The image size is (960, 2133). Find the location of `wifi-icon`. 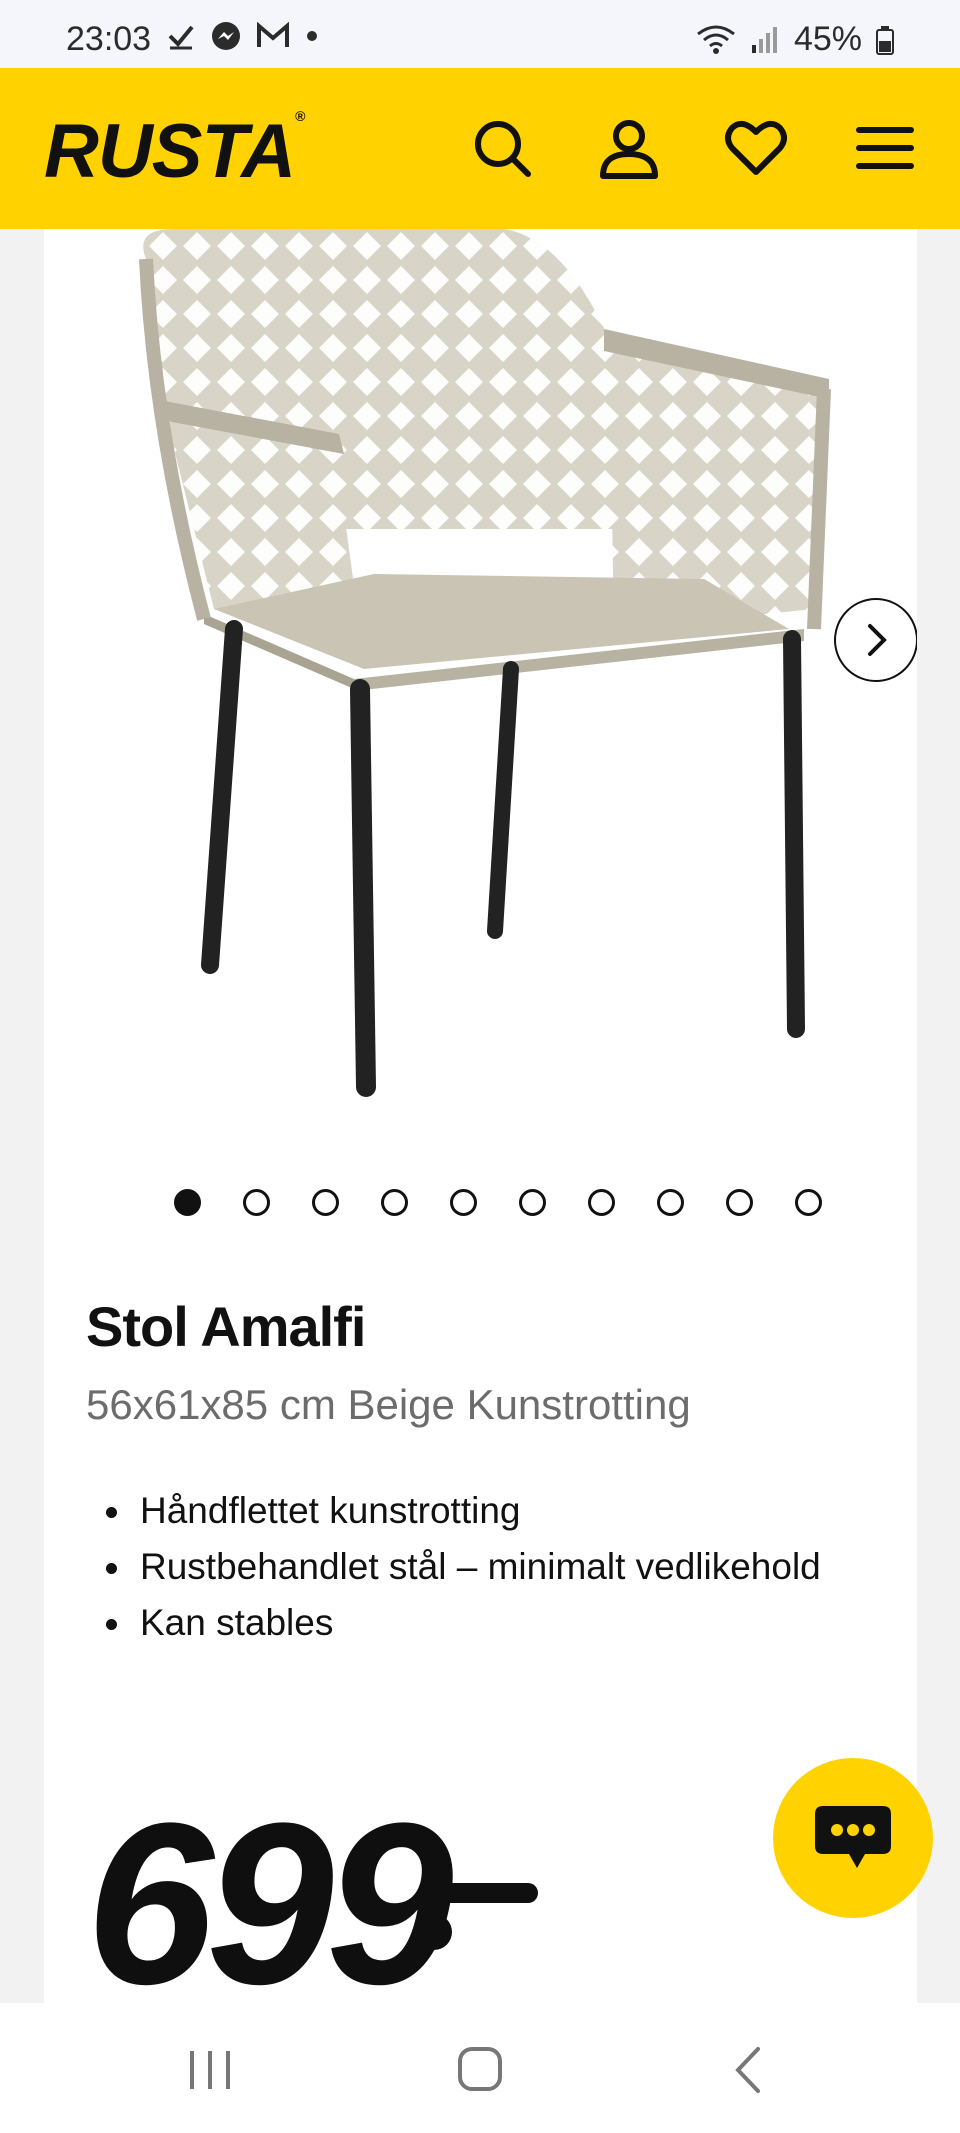

wifi-icon is located at coordinates (716, 39).